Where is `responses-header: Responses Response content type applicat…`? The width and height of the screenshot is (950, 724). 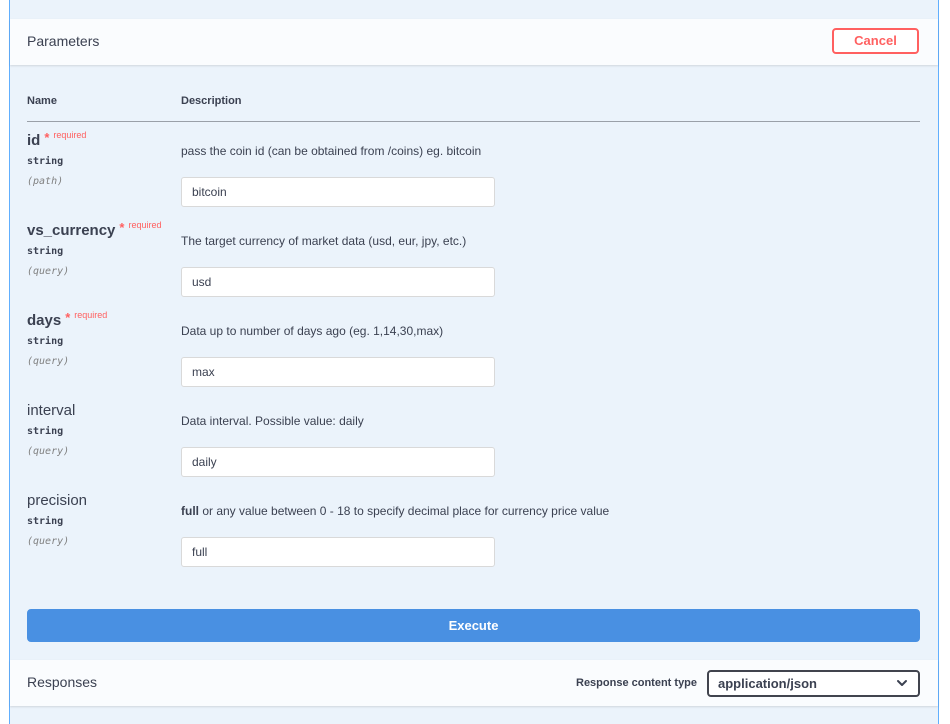 responses-header: Responses Response content type applicat… is located at coordinates (474, 683).